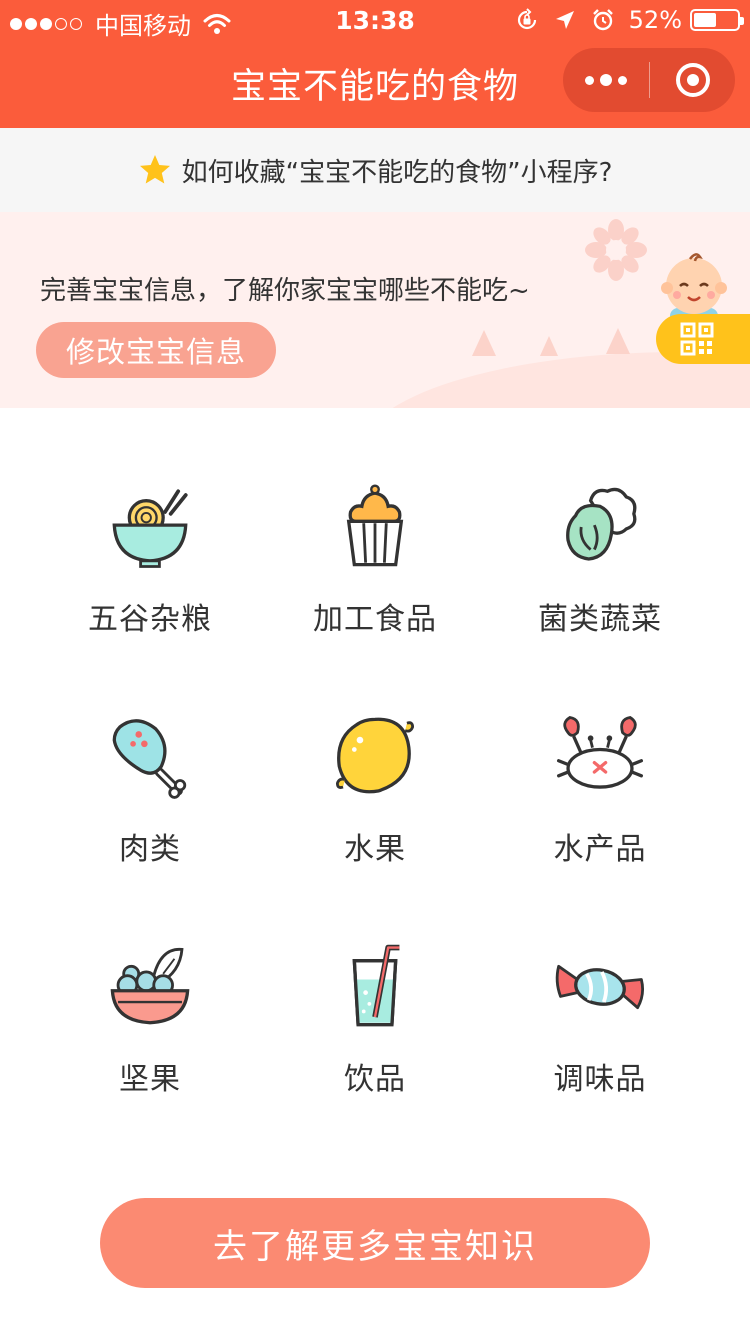 The width and height of the screenshot is (750, 1334). What do you see at coordinates (375, 849) in the screenshot?
I see `category-label: 水果` at bounding box center [375, 849].